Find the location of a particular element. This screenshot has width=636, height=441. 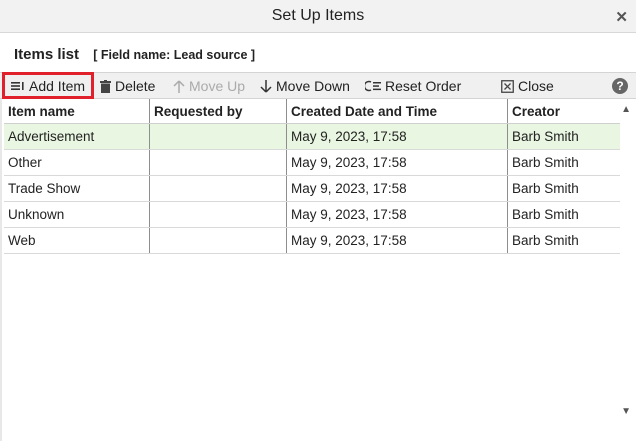

cell-item-name: Advertisement is located at coordinates (77, 136).